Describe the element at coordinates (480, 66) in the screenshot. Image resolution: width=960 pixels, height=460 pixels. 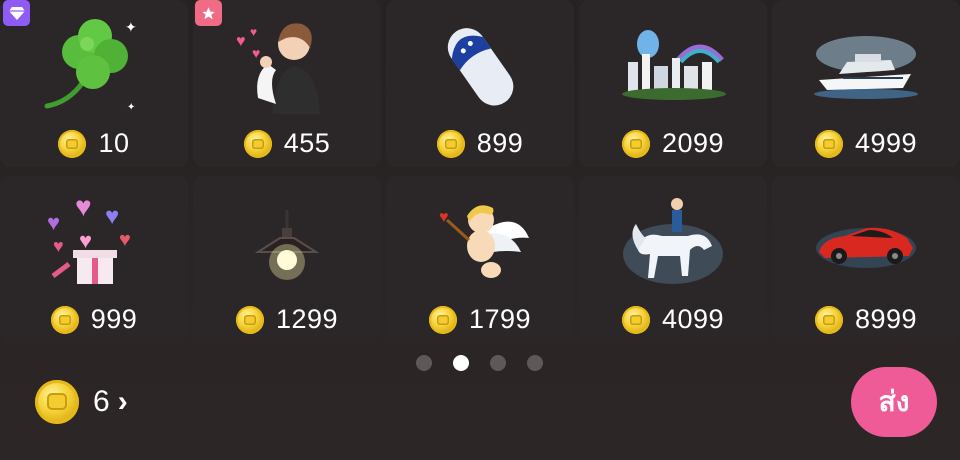
I see `slipper-icon` at that location.